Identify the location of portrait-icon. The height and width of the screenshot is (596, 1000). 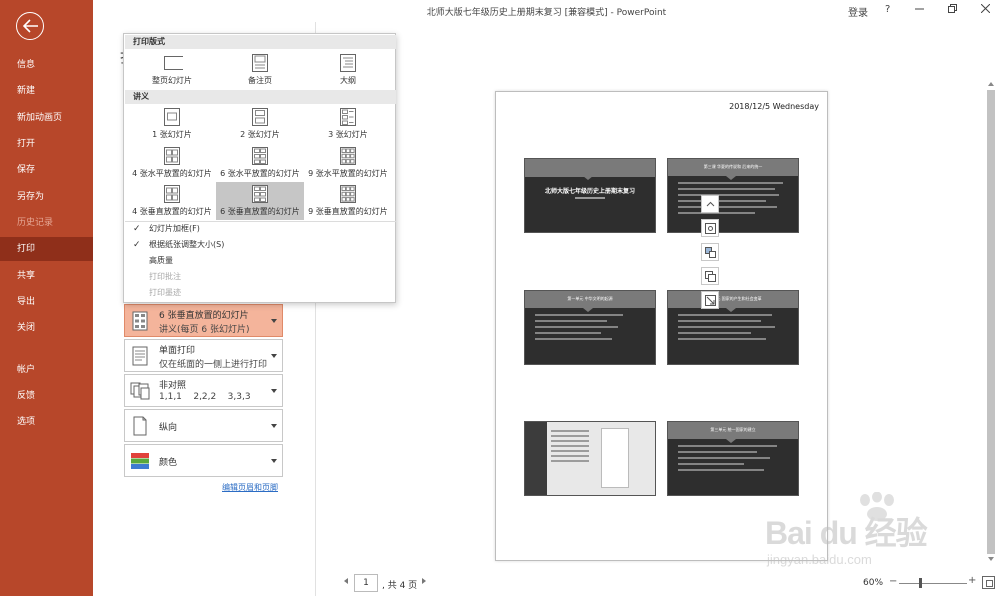
(140, 426).